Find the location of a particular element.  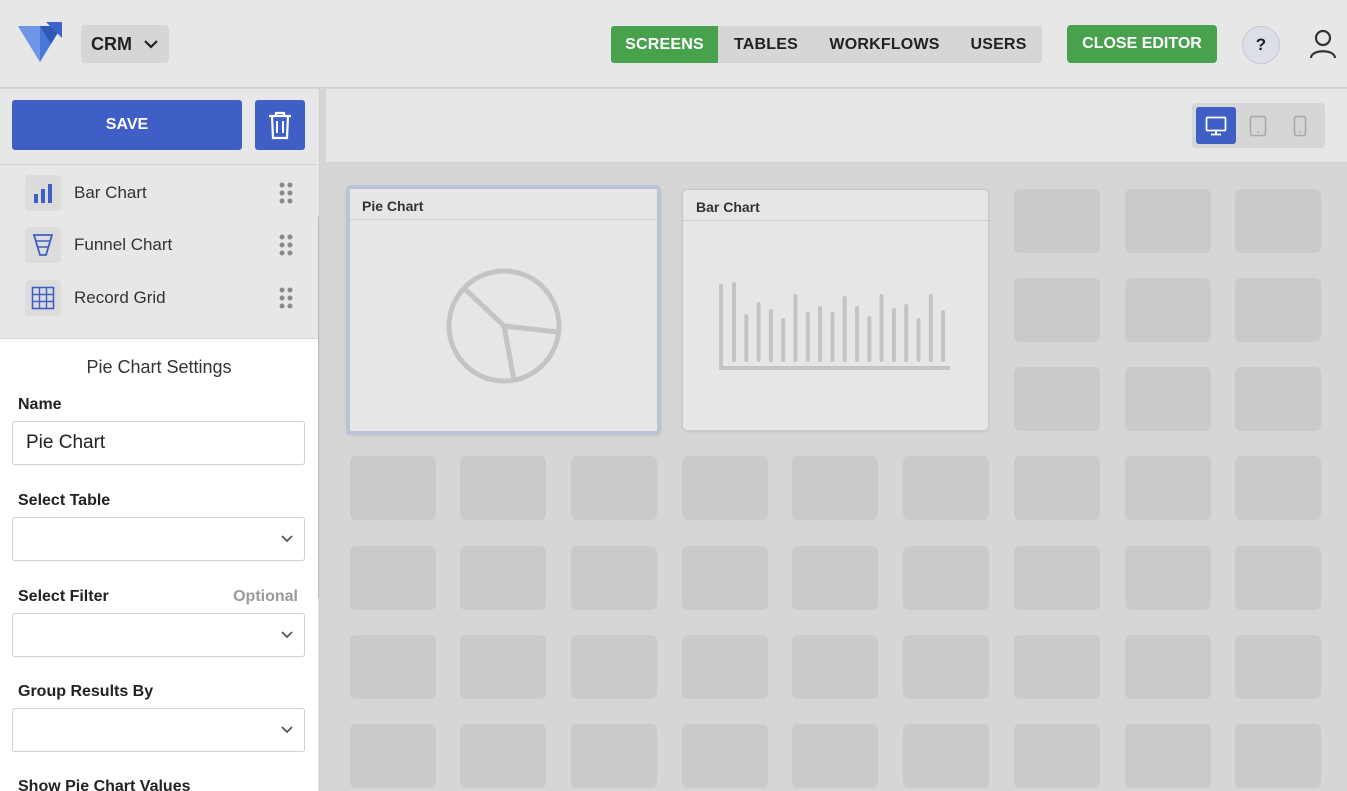

widget-item-bar-chart: Bar Chart is located at coordinates (159, 193).